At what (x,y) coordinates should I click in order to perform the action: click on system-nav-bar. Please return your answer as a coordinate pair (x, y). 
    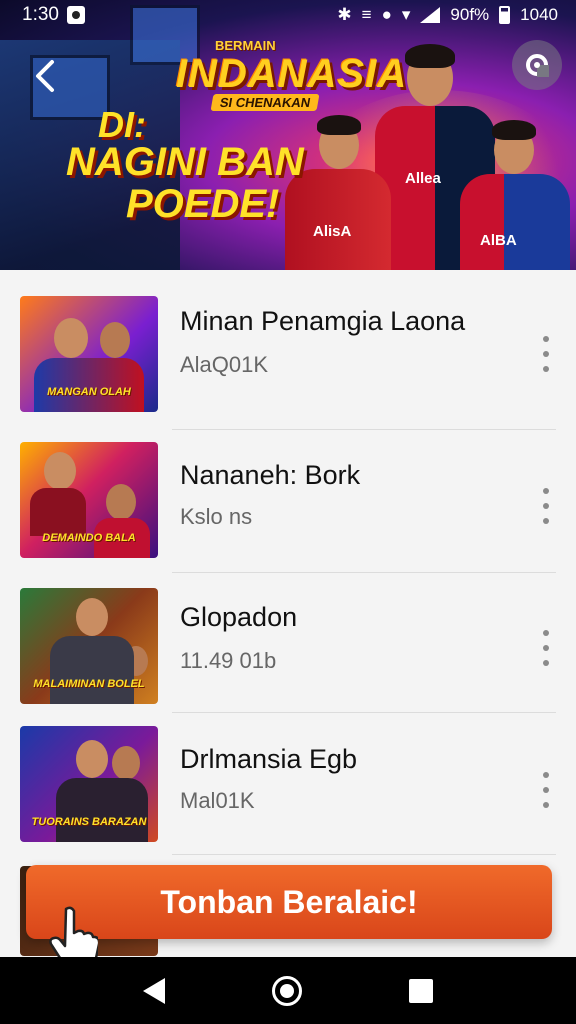
    Looking at the image, I should click on (288, 990).